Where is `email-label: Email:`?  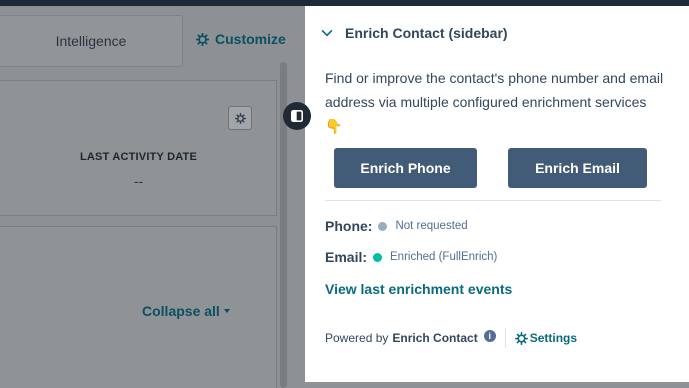
email-label: Email: is located at coordinates (346, 257).